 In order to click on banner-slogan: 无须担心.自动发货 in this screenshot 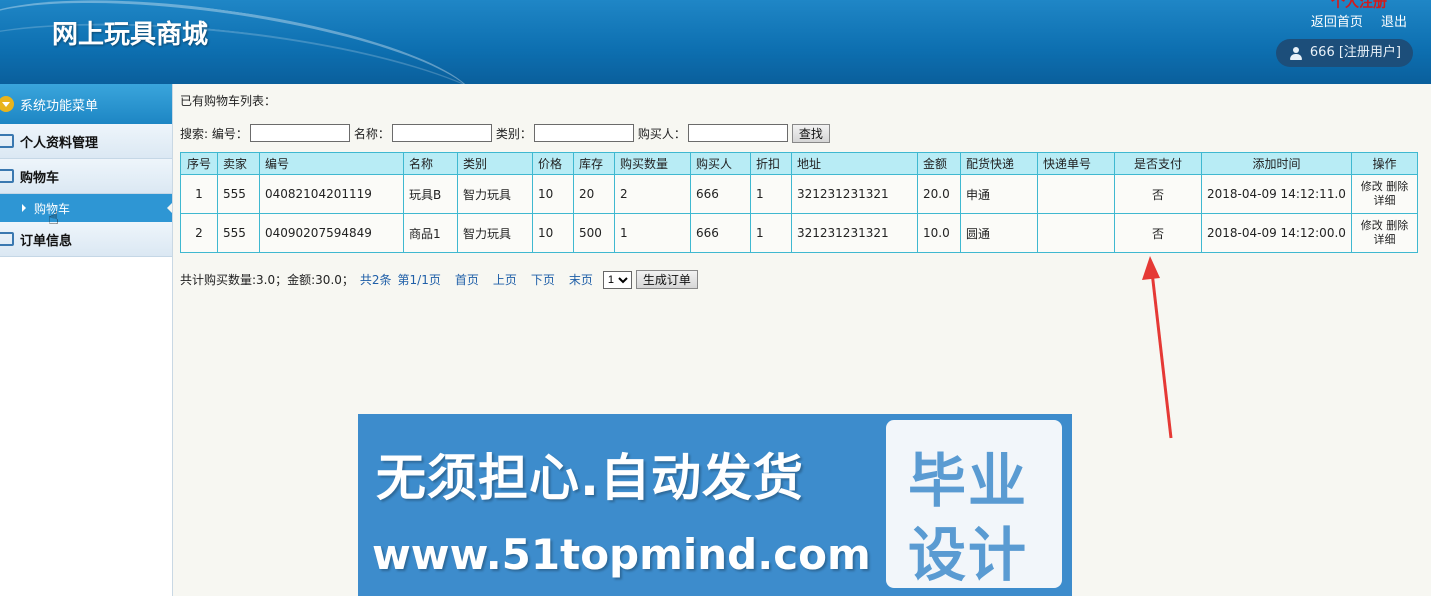, I will do `click(590, 478)`.